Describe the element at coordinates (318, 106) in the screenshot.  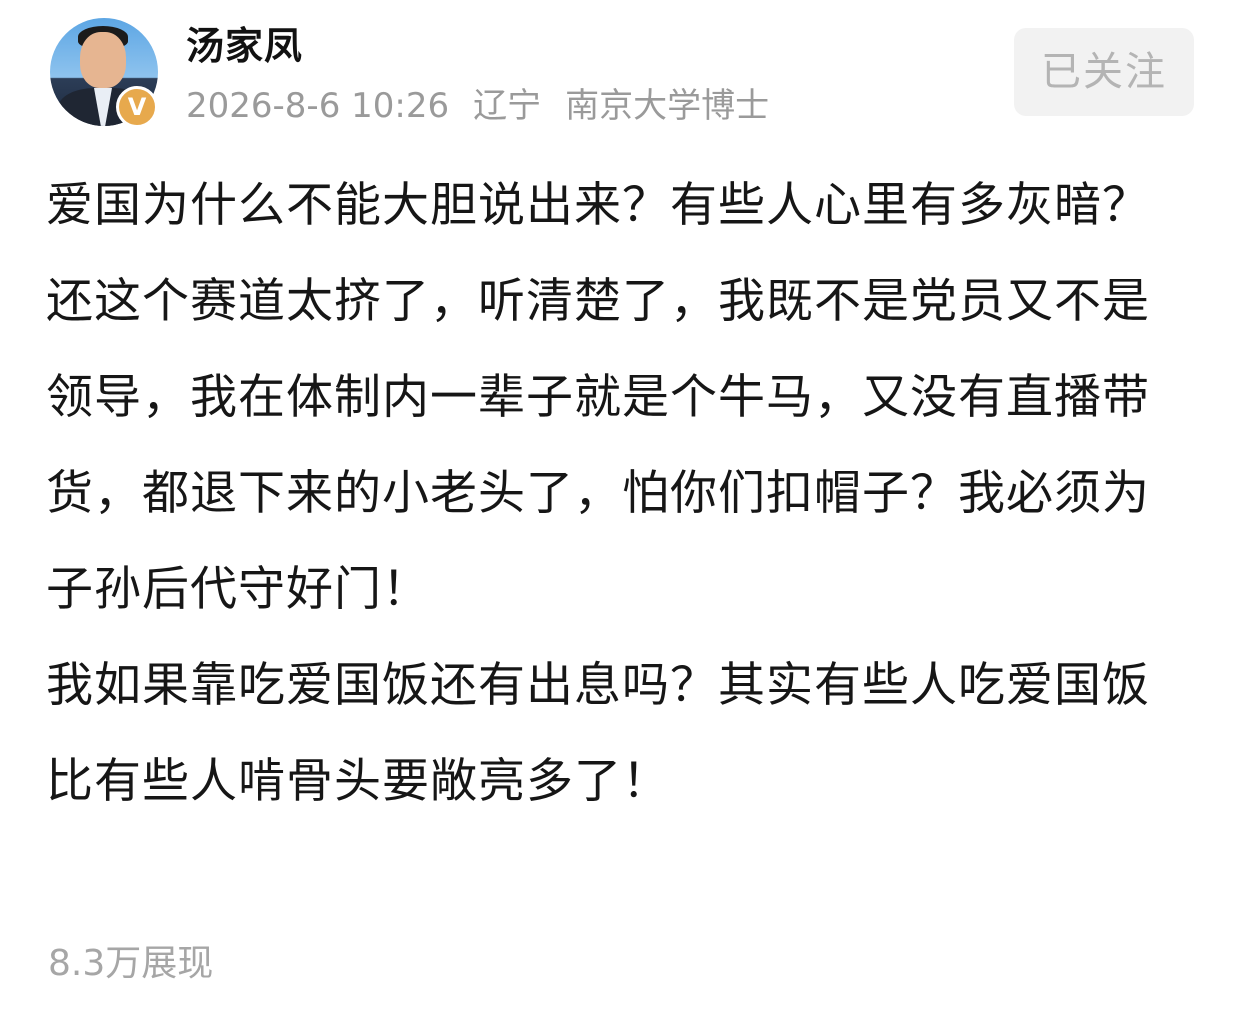
I see `post-date: 2026-8-6 10:26` at that location.